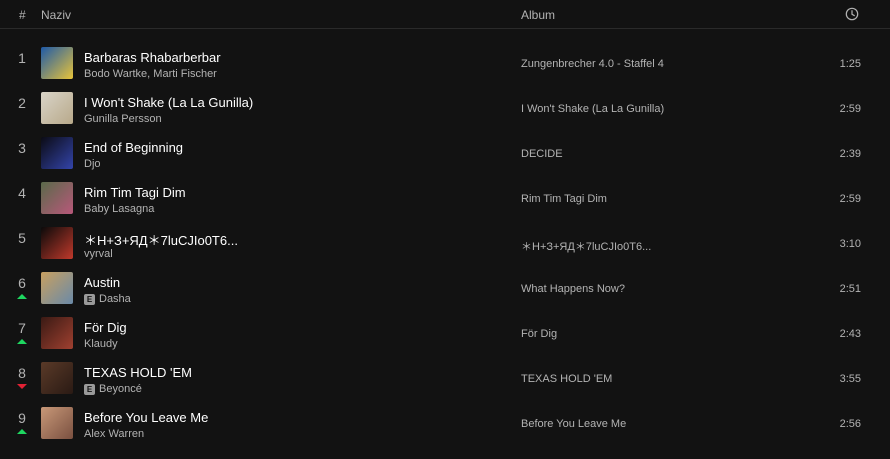 The width and height of the screenshot is (890, 459). What do you see at coordinates (146, 417) in the screenshot?
I see `track-title: Before You Leave Me` at bounding box center [146, 417].